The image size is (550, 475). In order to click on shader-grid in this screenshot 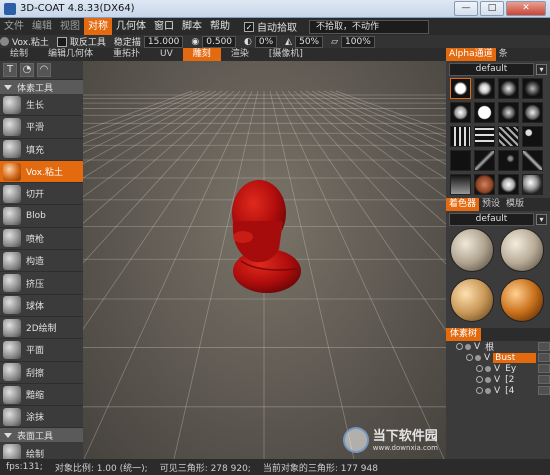, I will do `click(498, 275)`.